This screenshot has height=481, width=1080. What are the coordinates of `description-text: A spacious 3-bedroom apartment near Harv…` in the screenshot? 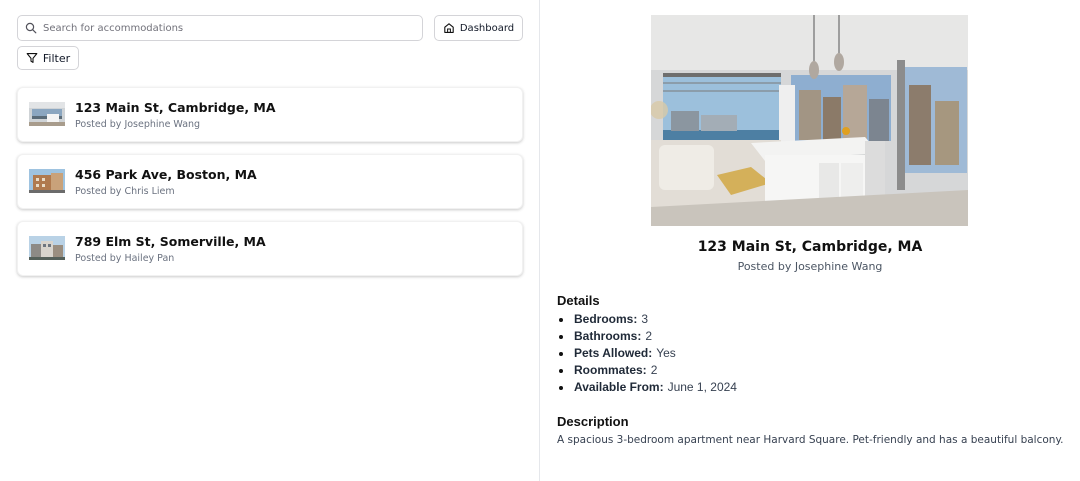 It's located at (810, 440).